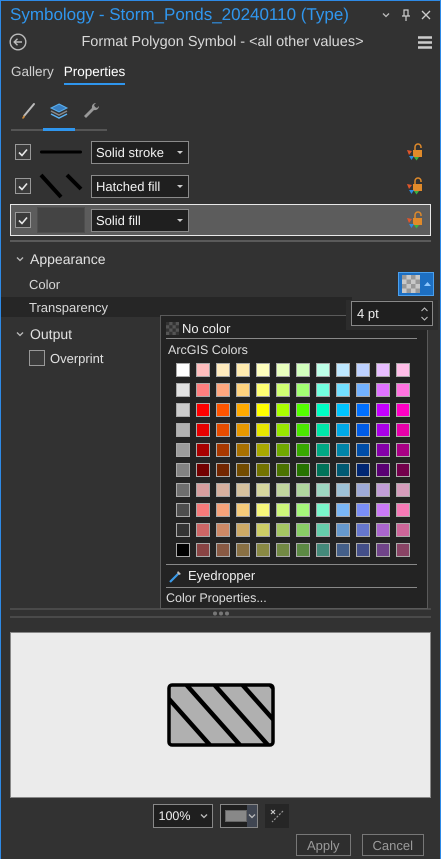 This screenshot has width=441, height=859. Describe the element at coordinates (140, 220) in the screenshot. I see `layer-type-dropdown: Solid fill` at that location.